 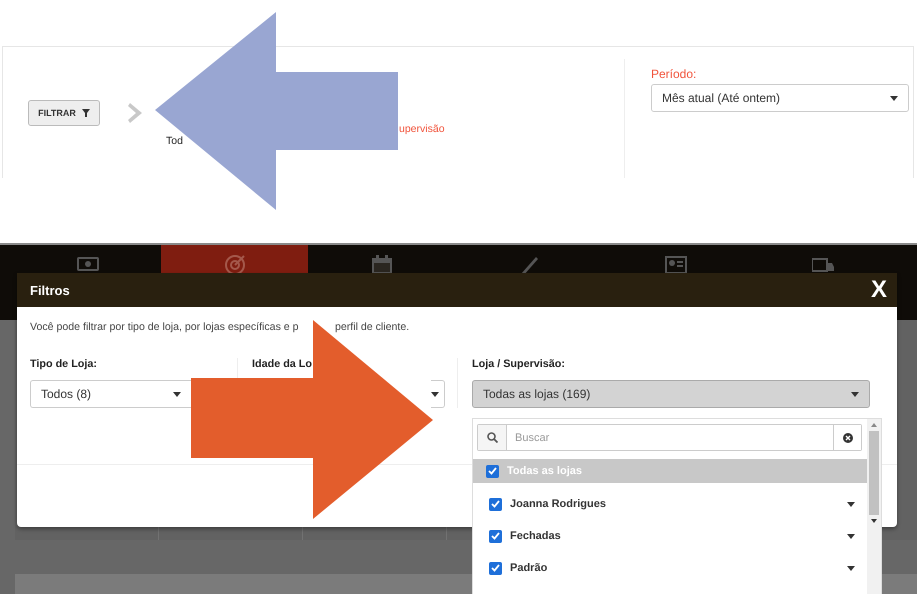 I want to click on description-text: Você pode filtrar por tipo de loja, por lojas específicas e p, so click(x=165, y=327).